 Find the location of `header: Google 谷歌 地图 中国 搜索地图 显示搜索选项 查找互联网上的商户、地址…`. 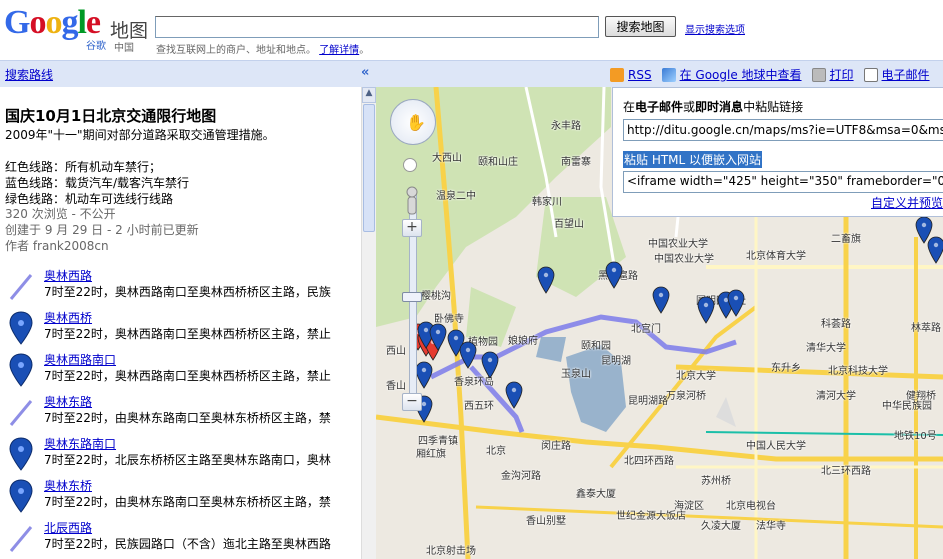

header: Google 谷歌 地图 中国 搜索地图 显示搜索选项 查找互联网上的商户、地址… is located at coordinates (471, 30).